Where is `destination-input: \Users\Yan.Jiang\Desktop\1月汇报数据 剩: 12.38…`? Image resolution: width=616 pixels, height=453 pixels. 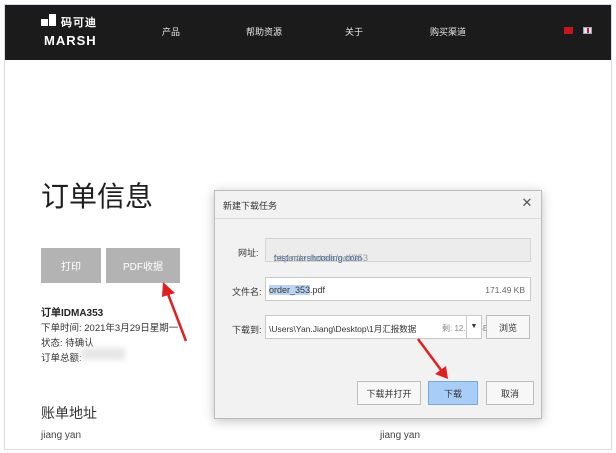 destination-input: \Users\Yan.Jiang\Desktop\1月汇报数据 剩: 12.38… is located at coordinates (376, 327).